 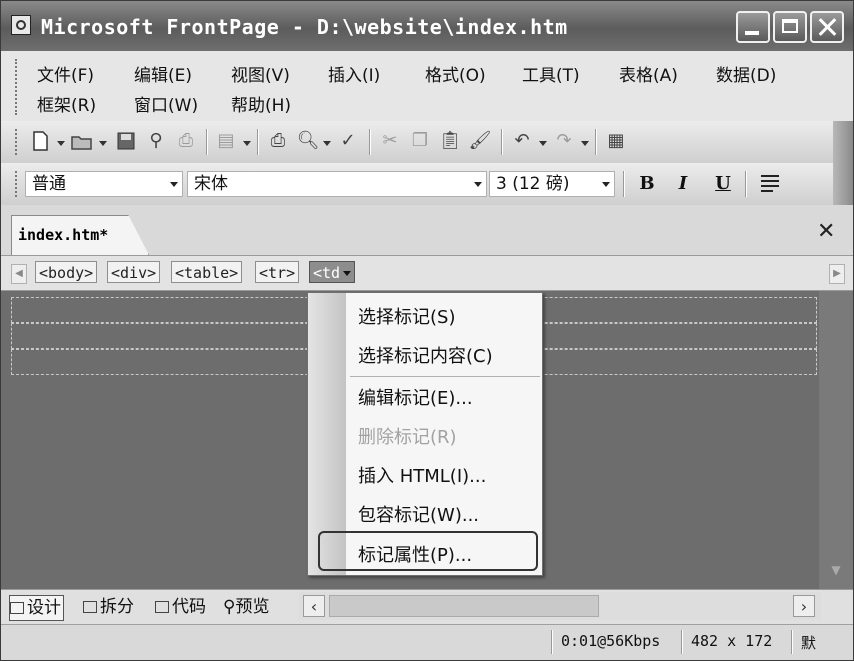 I want to click on quick-tag-scroll-right: ▶, so click(x=837, y=274).